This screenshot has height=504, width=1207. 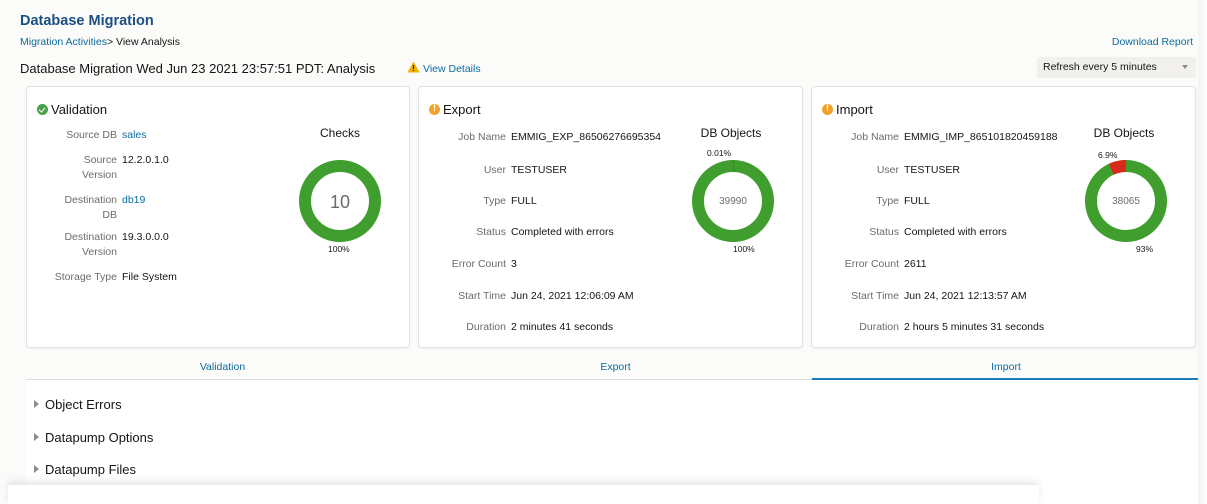 I want to click on import-user-label: User, so click(x=887, y=170).